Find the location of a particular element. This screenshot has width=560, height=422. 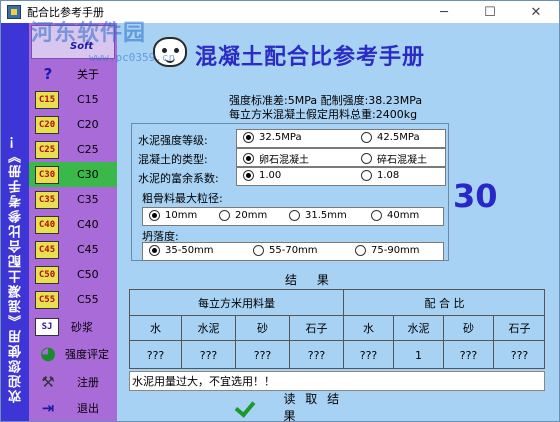

option-label: 10mm is located at coordinates (181, 215).